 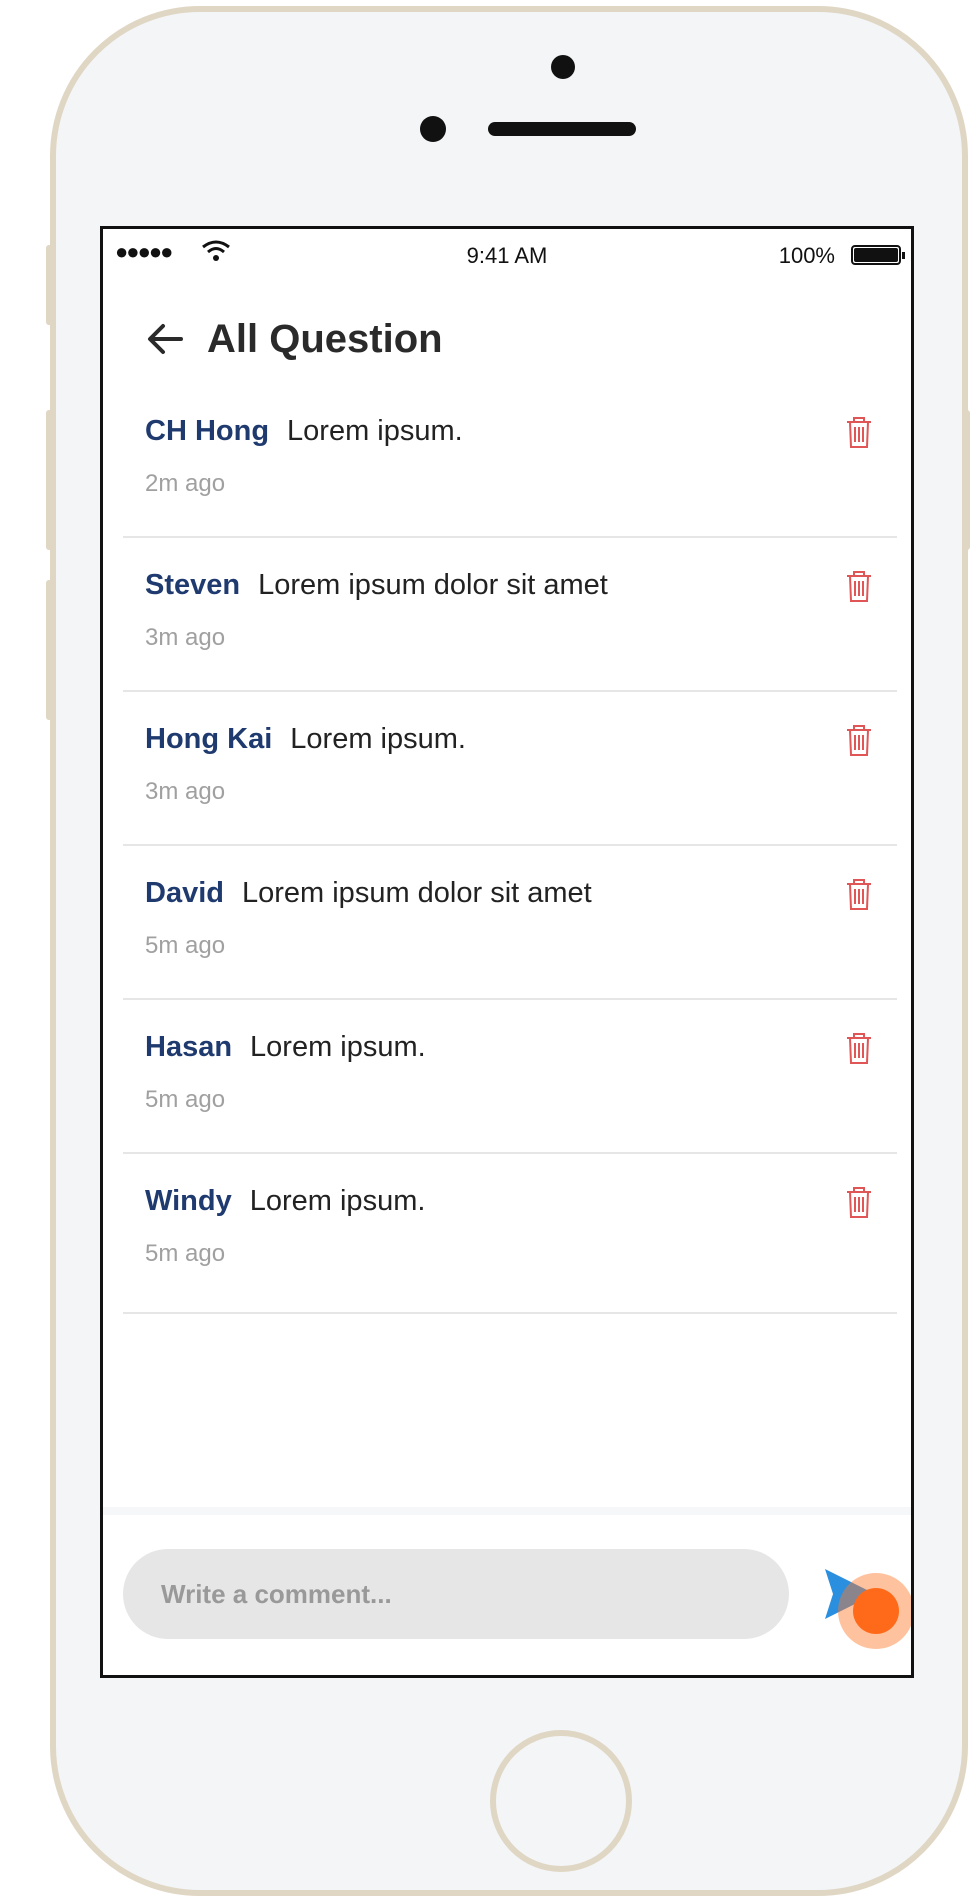 I want to click on proximity-sensor, so click(x=433, y=129).